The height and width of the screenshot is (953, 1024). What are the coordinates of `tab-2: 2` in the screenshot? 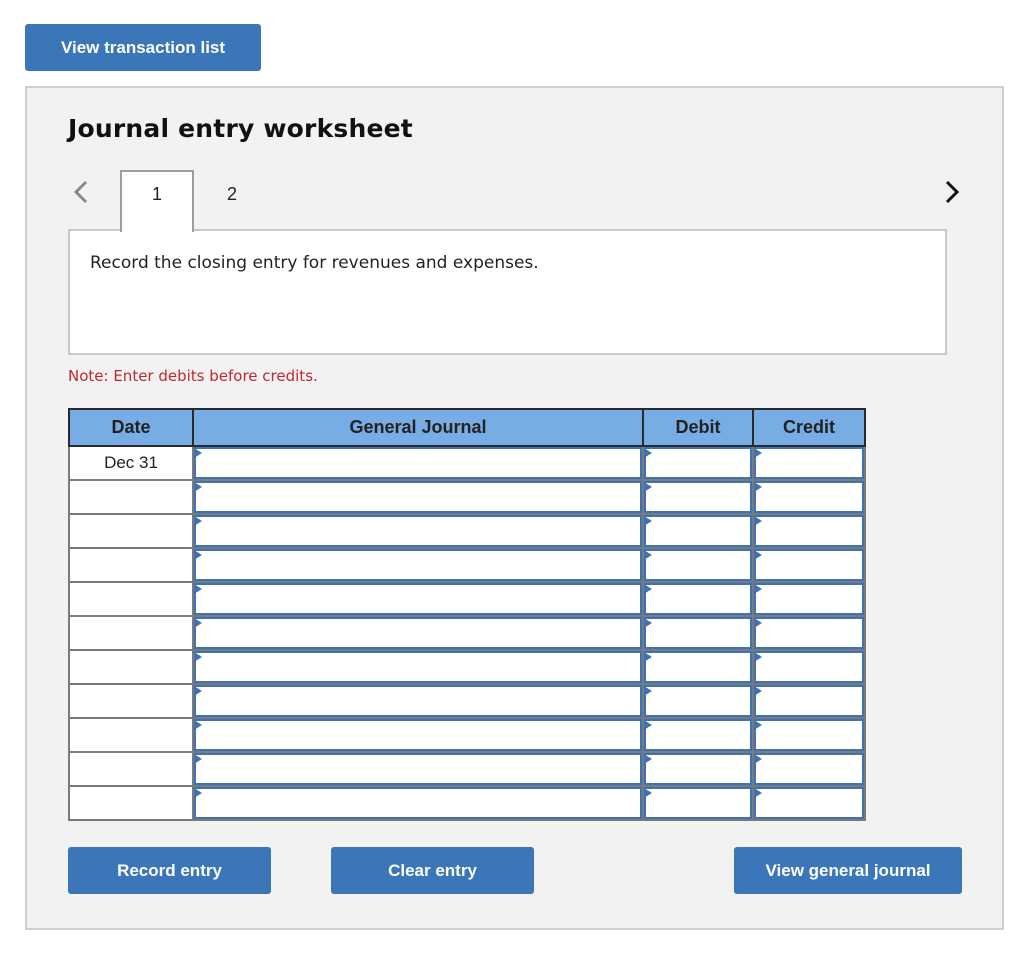 It's located at (232, 194).